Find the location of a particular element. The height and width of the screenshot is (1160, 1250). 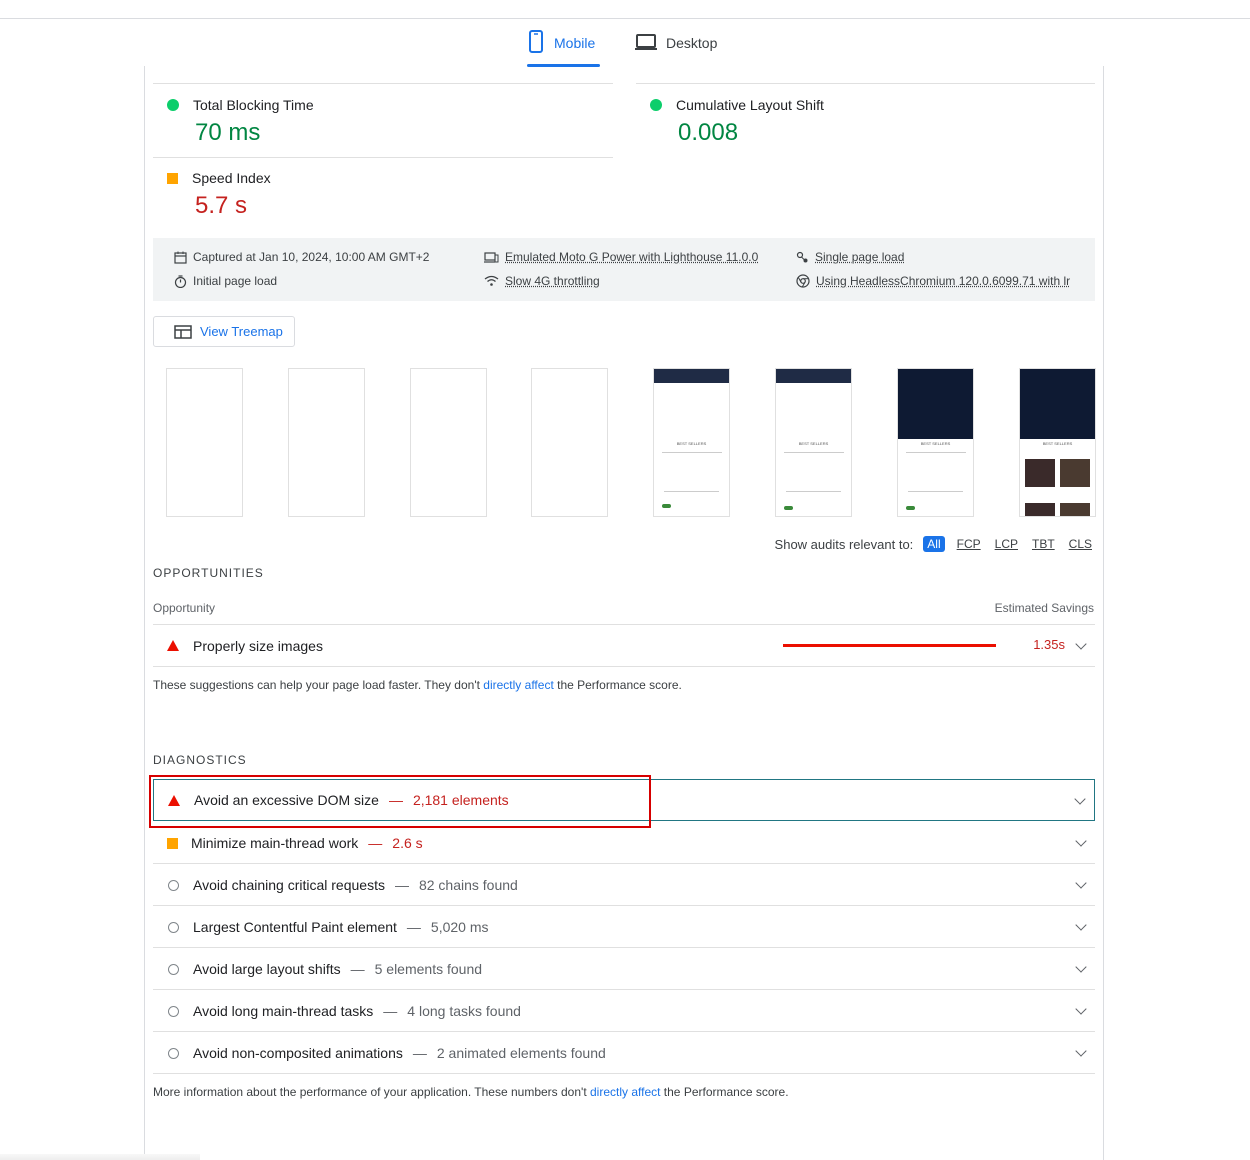

metric-label: Total Blocking Time is located at coordinates (253, 105).